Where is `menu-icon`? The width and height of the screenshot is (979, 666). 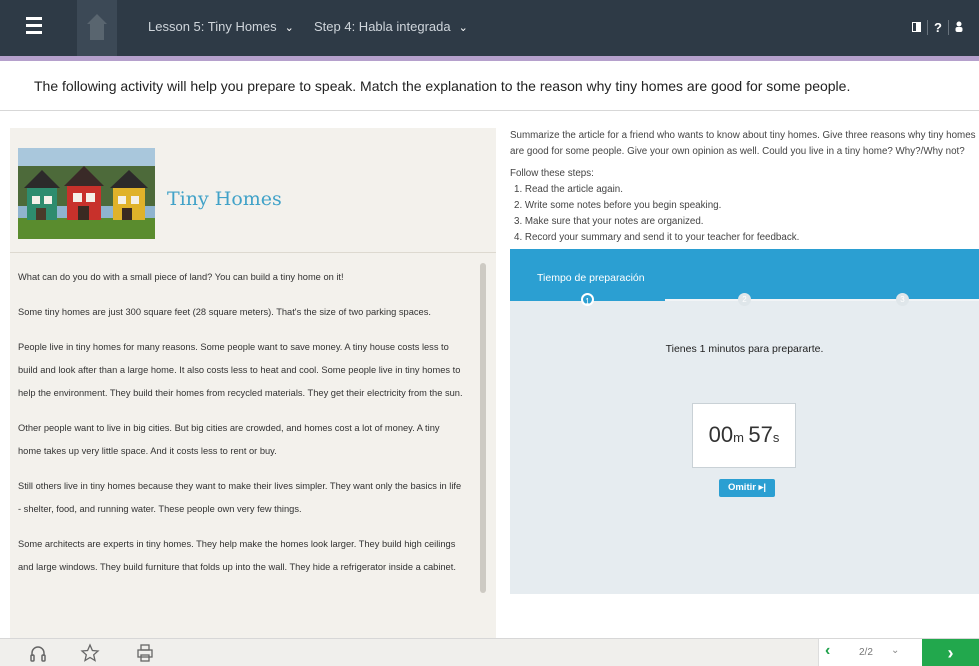
menu-icon is located at coordinates (35, 28).